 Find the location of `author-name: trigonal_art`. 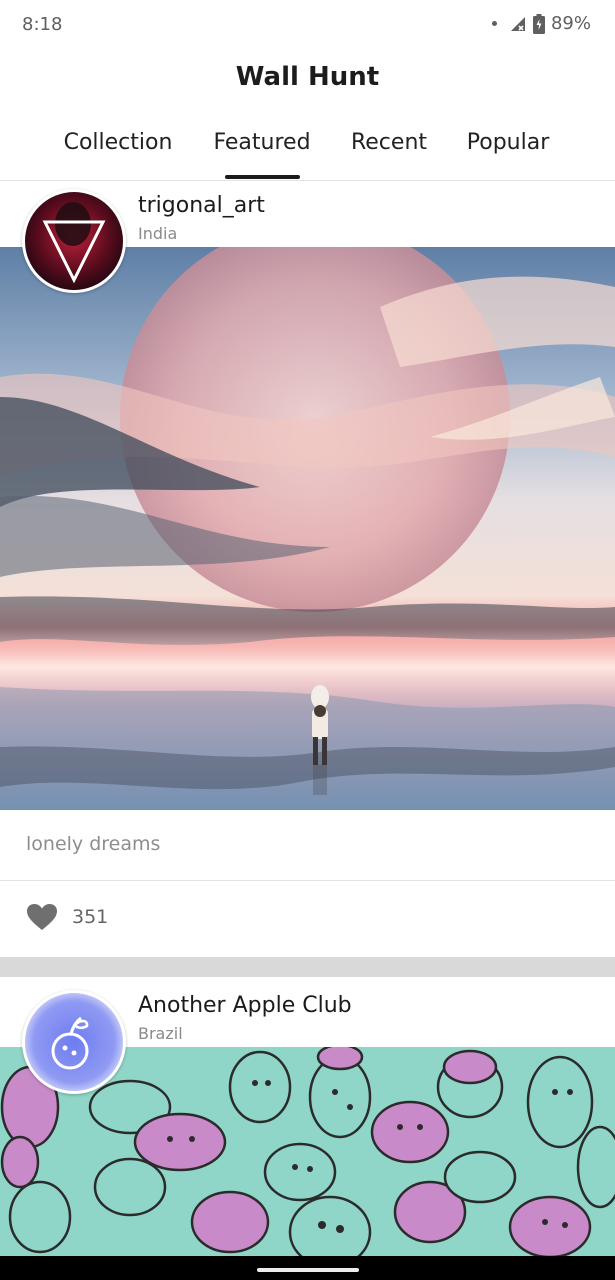

author-name: trigonal_art is located at coordinates (201, 205).